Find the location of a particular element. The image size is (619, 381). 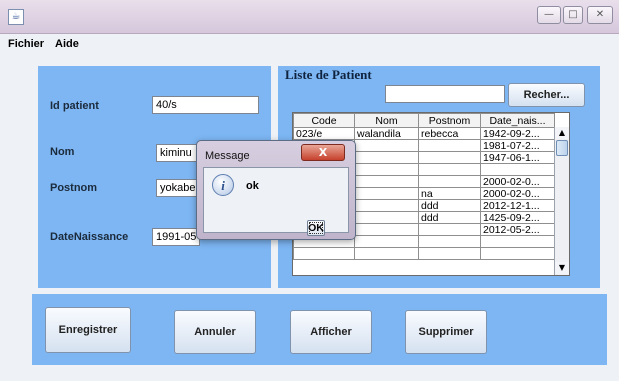

menu-aide: Aide is located at coordinates (67, 44).